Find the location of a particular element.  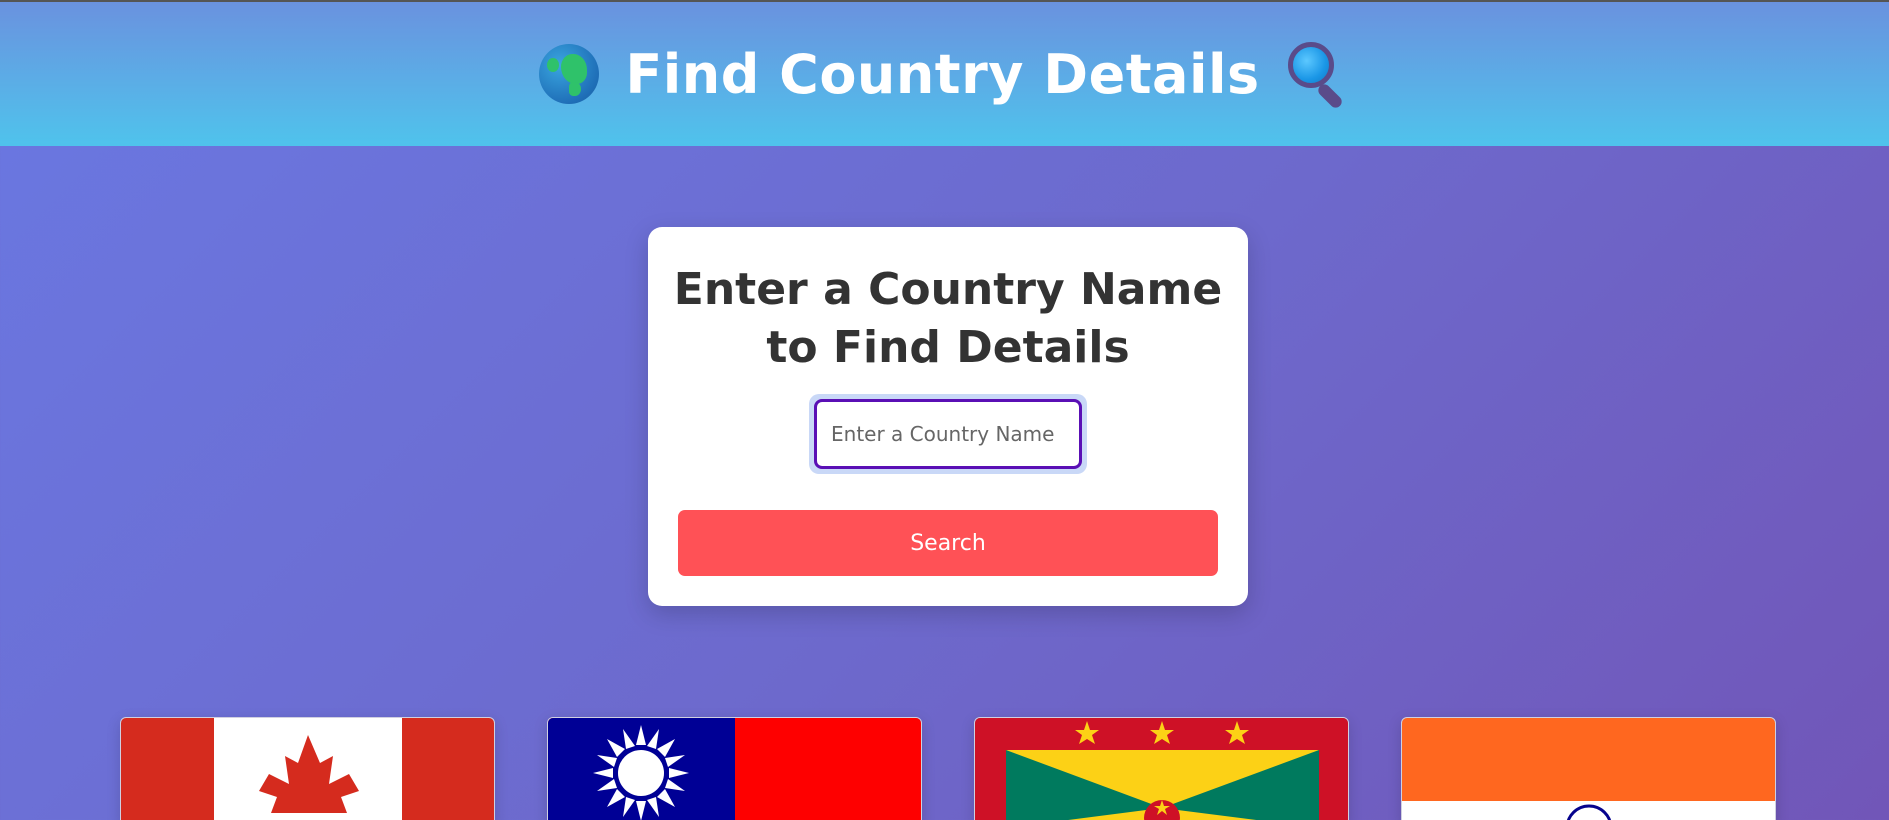

flag-card-canada is located at coordinates (307, 768).